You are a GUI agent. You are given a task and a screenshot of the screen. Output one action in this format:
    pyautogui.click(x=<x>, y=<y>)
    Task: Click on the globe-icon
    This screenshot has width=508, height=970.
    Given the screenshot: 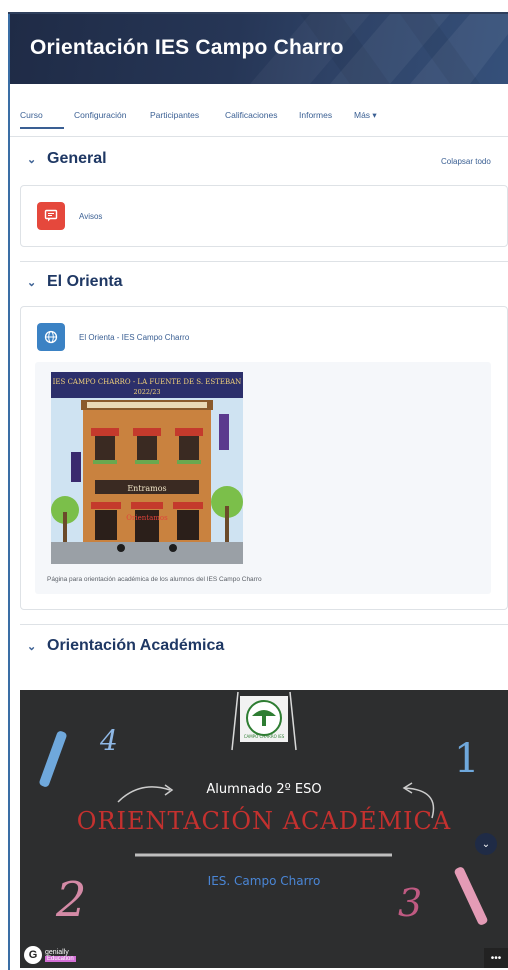 What is the action you would take?
    pyautogui.click(x=51, y=337)
    